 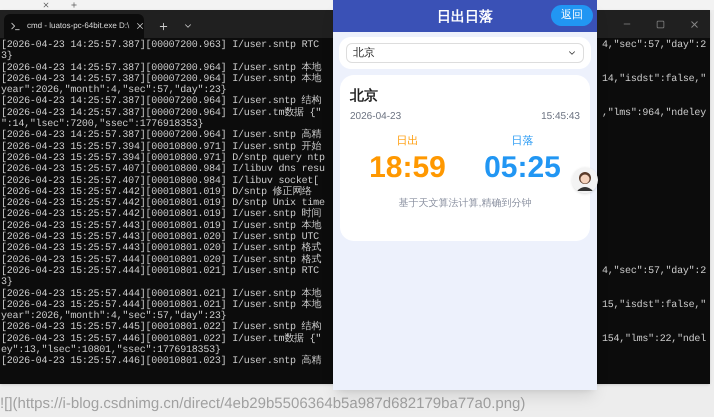 I want to click on log-line: 154,"lms":22,"ndel, so click(x=654, y=340).